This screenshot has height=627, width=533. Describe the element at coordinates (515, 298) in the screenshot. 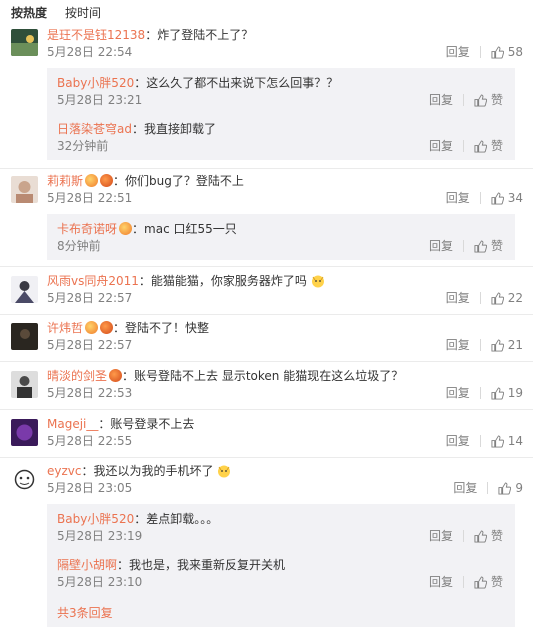

I see `like-count: 22` at that location.